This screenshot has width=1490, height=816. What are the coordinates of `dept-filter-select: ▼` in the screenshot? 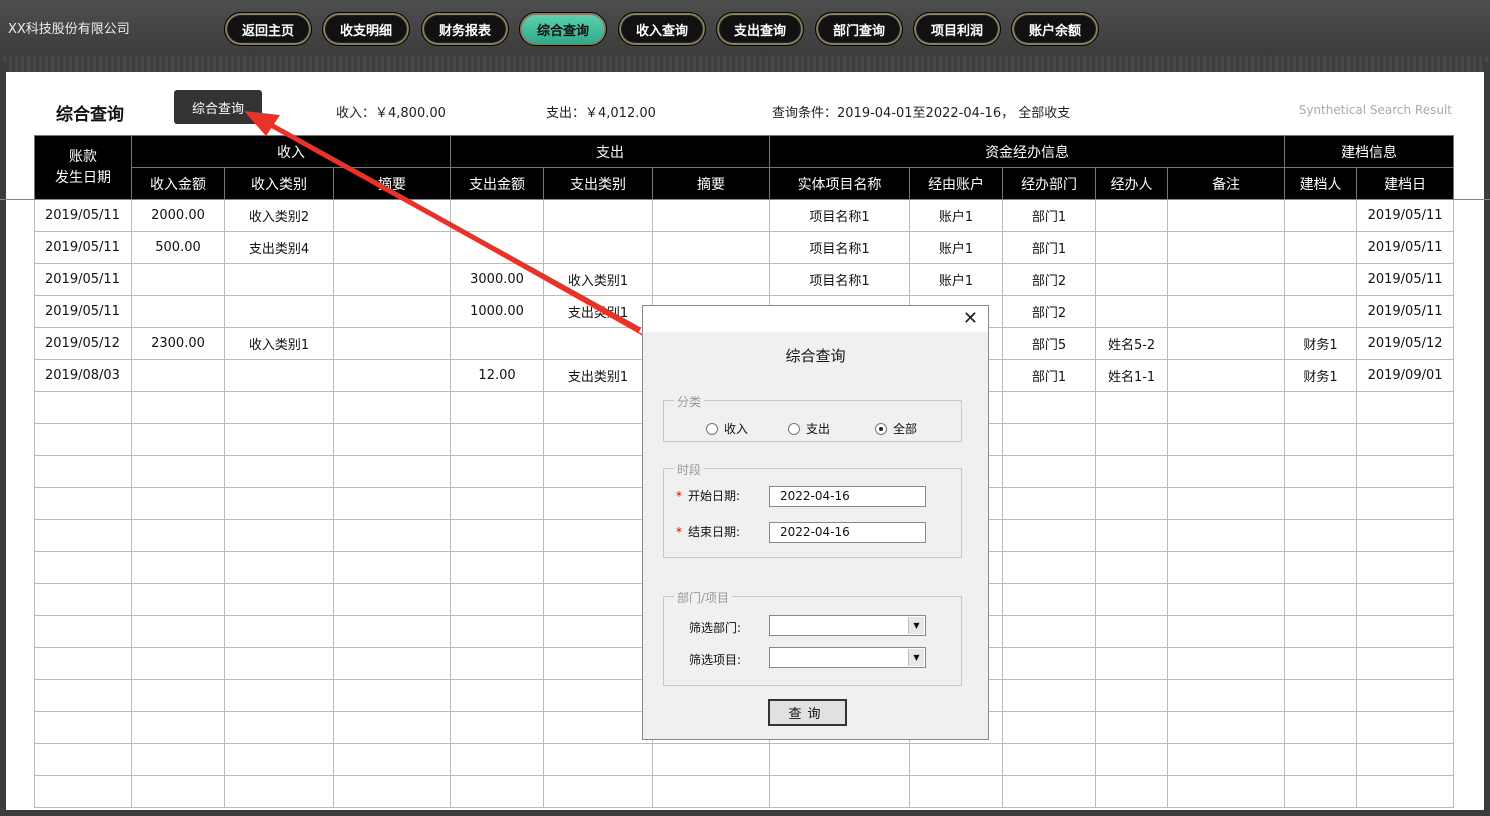 It's located at (847, 625).